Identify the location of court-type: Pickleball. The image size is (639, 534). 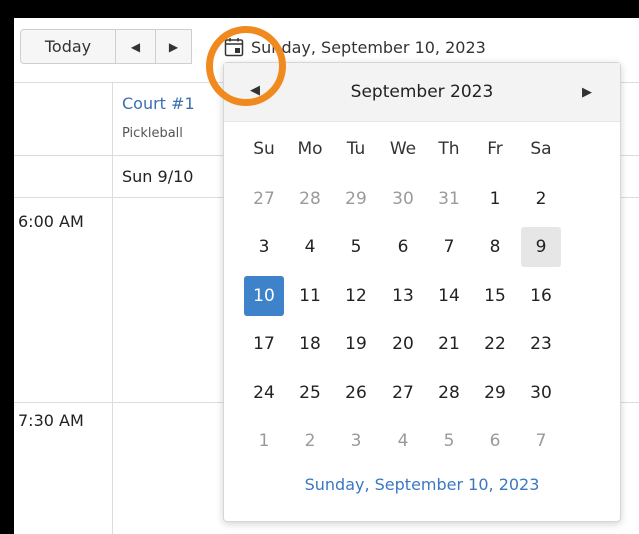
(152, 133).